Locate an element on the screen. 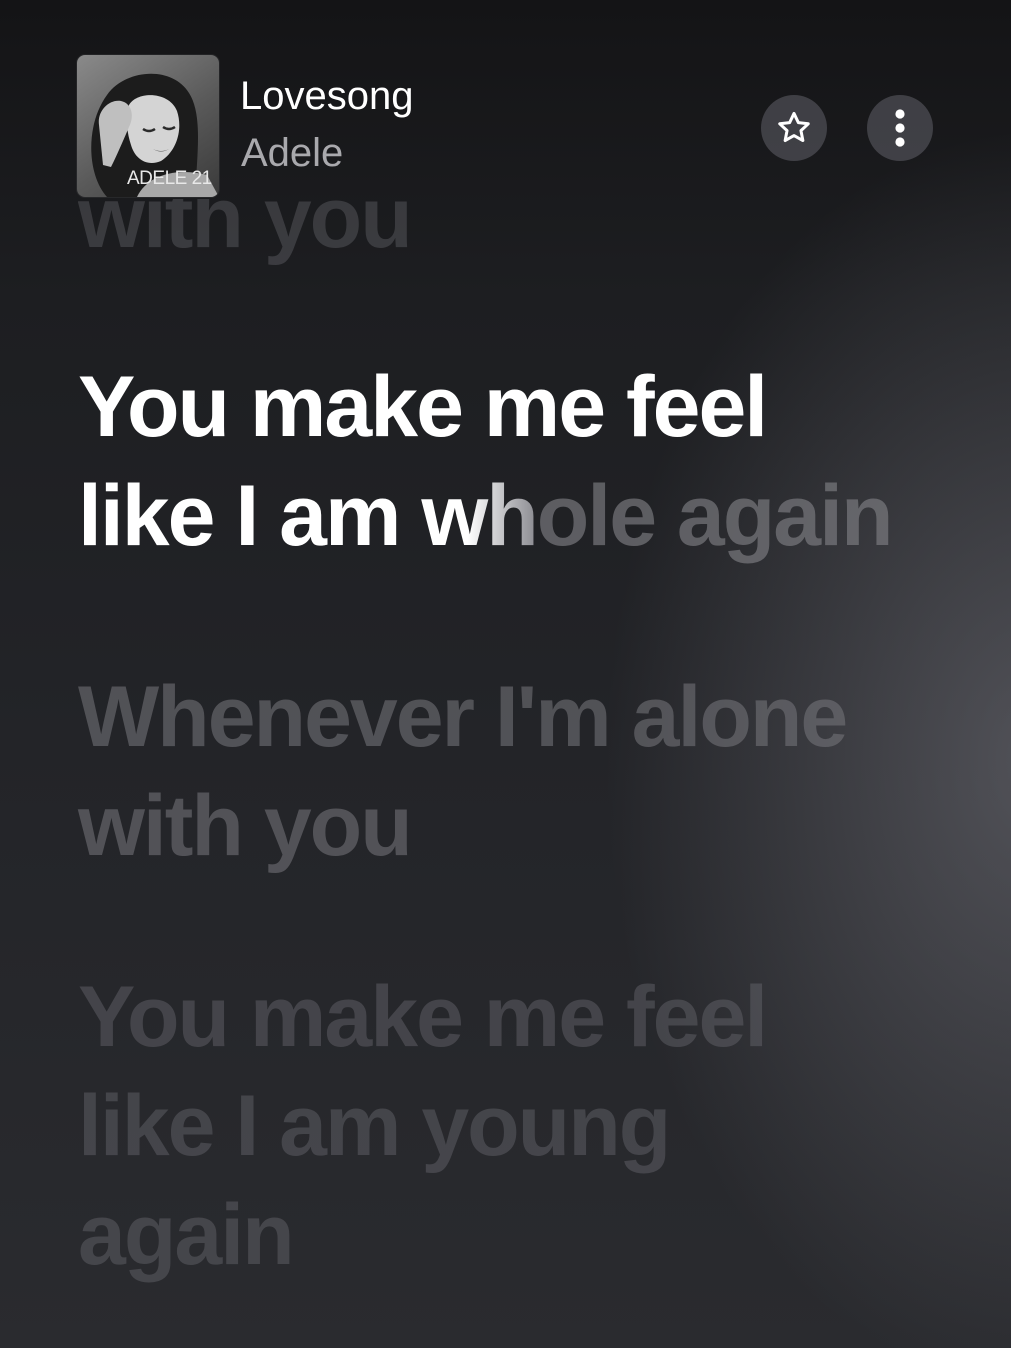 The height and width of the screenshot is (1348, 1011). lyric-line-current: You make me feel like I am whole again is located at coordinates (486, 462).